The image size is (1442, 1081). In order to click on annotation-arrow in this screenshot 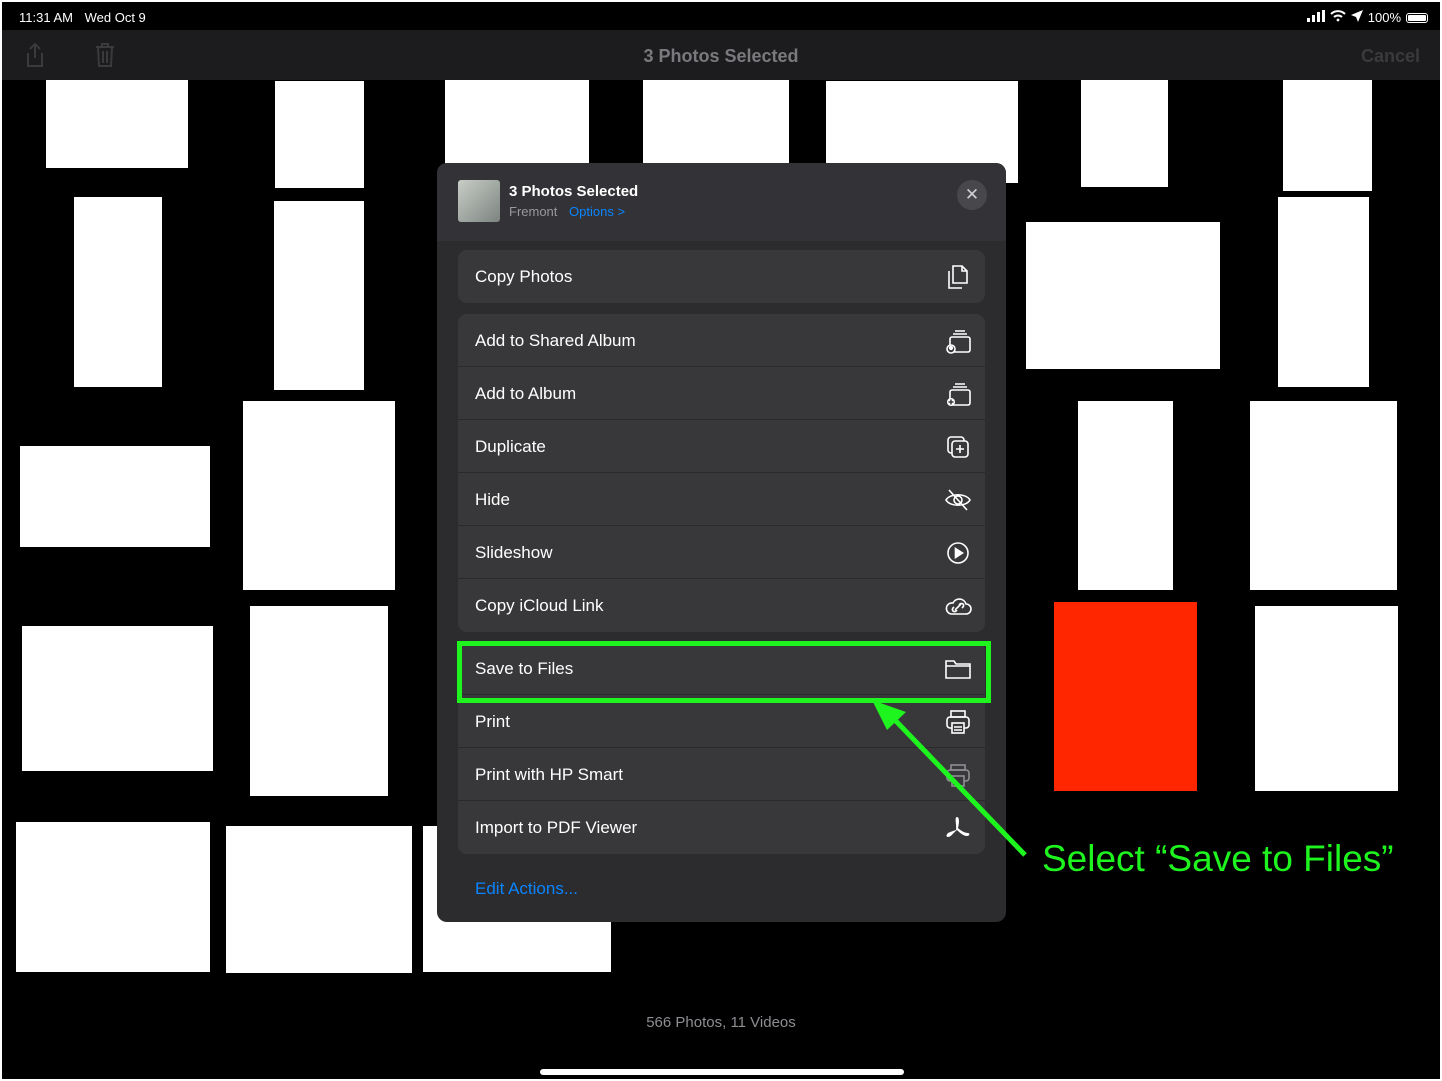, I will do `click(949, 778)`.